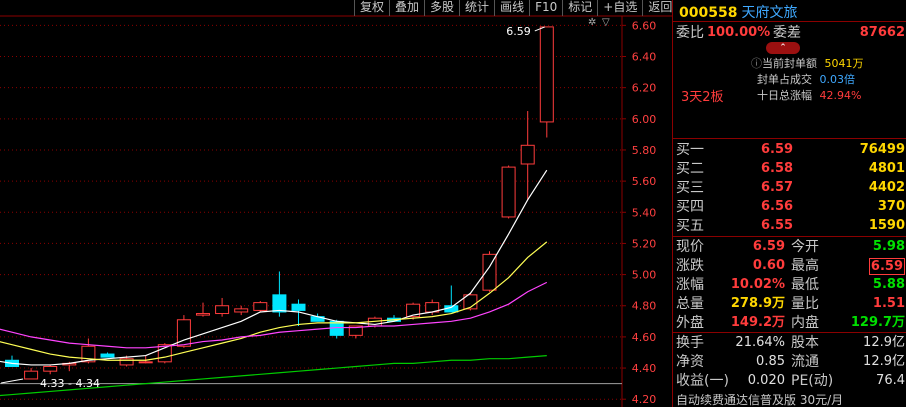 The width and height of the screenshot is (906, 407). Describe the element at coordinates (789, 400) in the screenshot. I see `status-bar: 自动续费通达信普及版 30元/月` at that location.